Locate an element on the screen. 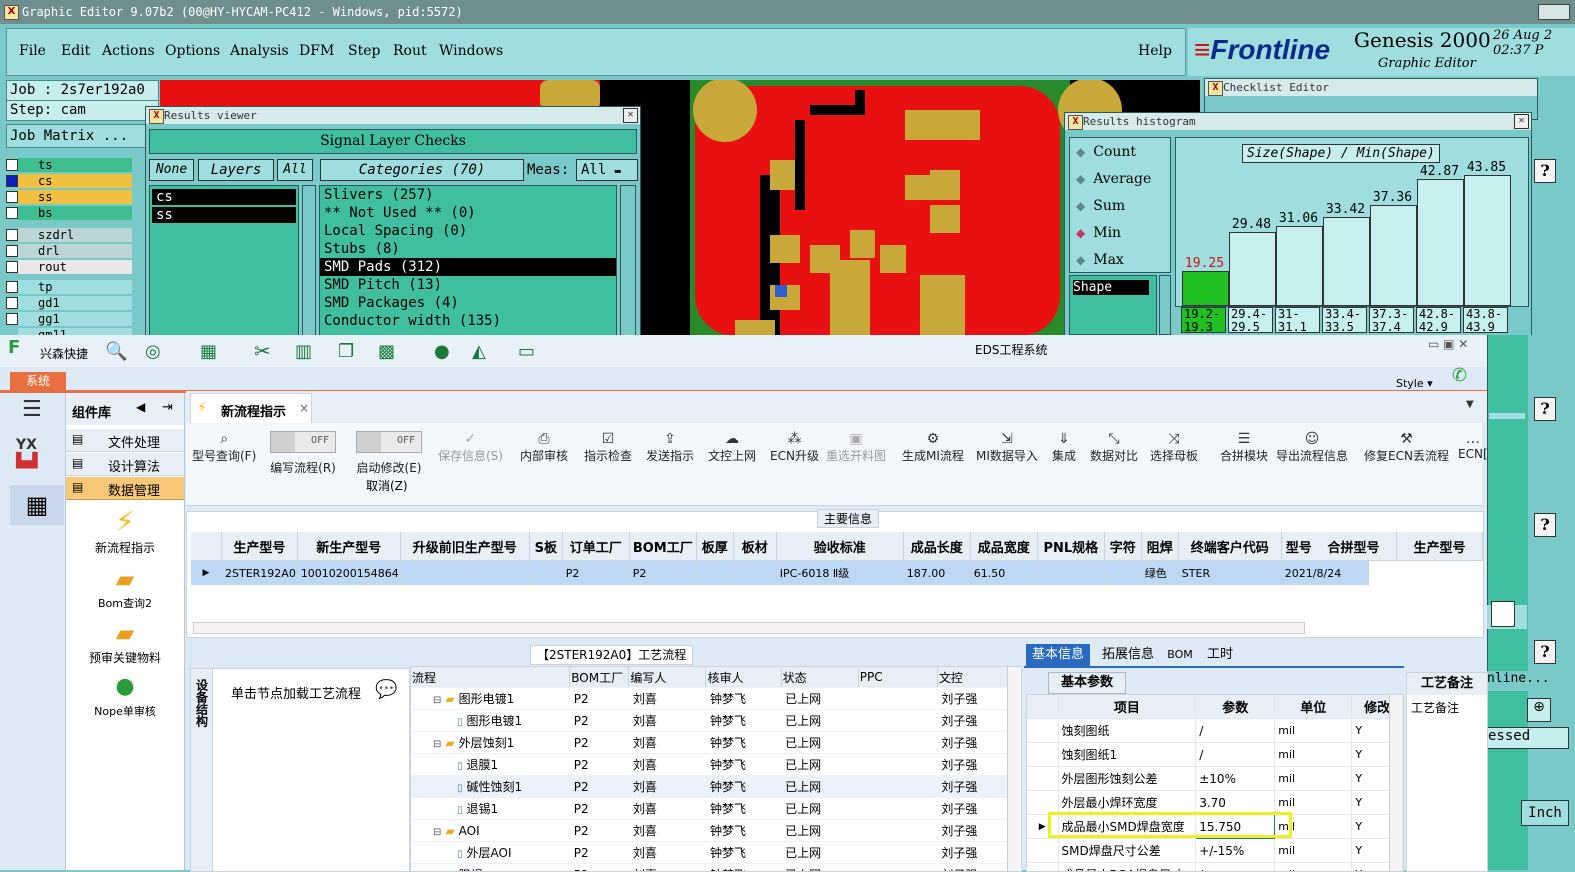 This screenshot has height=872, width=1575. tab-extended-info: 拓展信息 is located at coordinates (1128, 655).